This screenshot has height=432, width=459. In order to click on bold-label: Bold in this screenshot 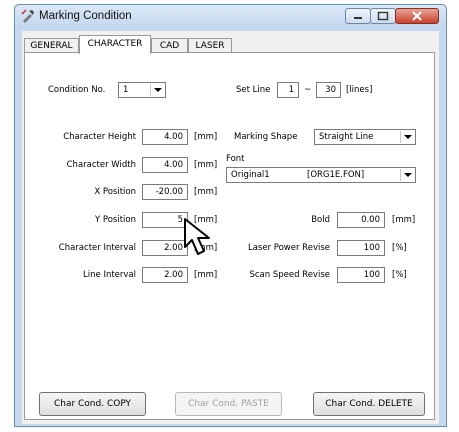, I will do `click(320, 220)`.